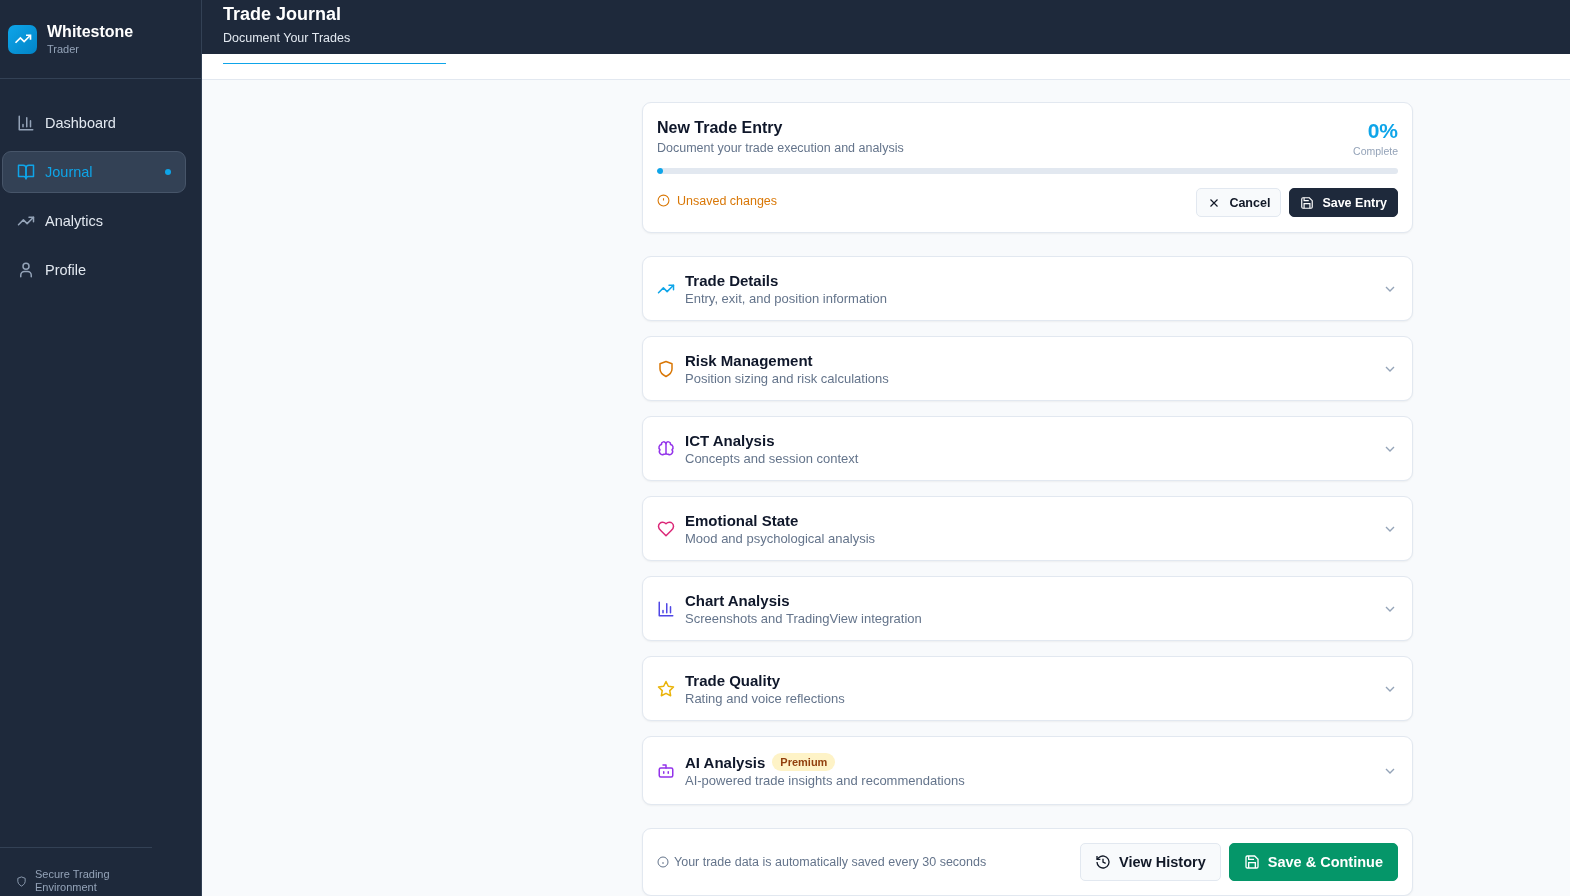  I want to click on section-subtitle: Screenshots and TradingView integration, so click(804, 618).